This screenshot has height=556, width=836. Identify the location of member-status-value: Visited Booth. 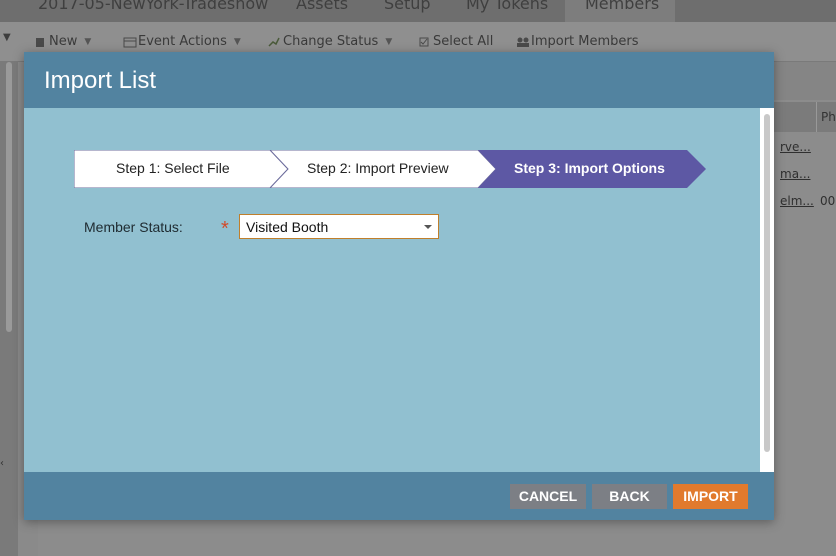
(287, 227).